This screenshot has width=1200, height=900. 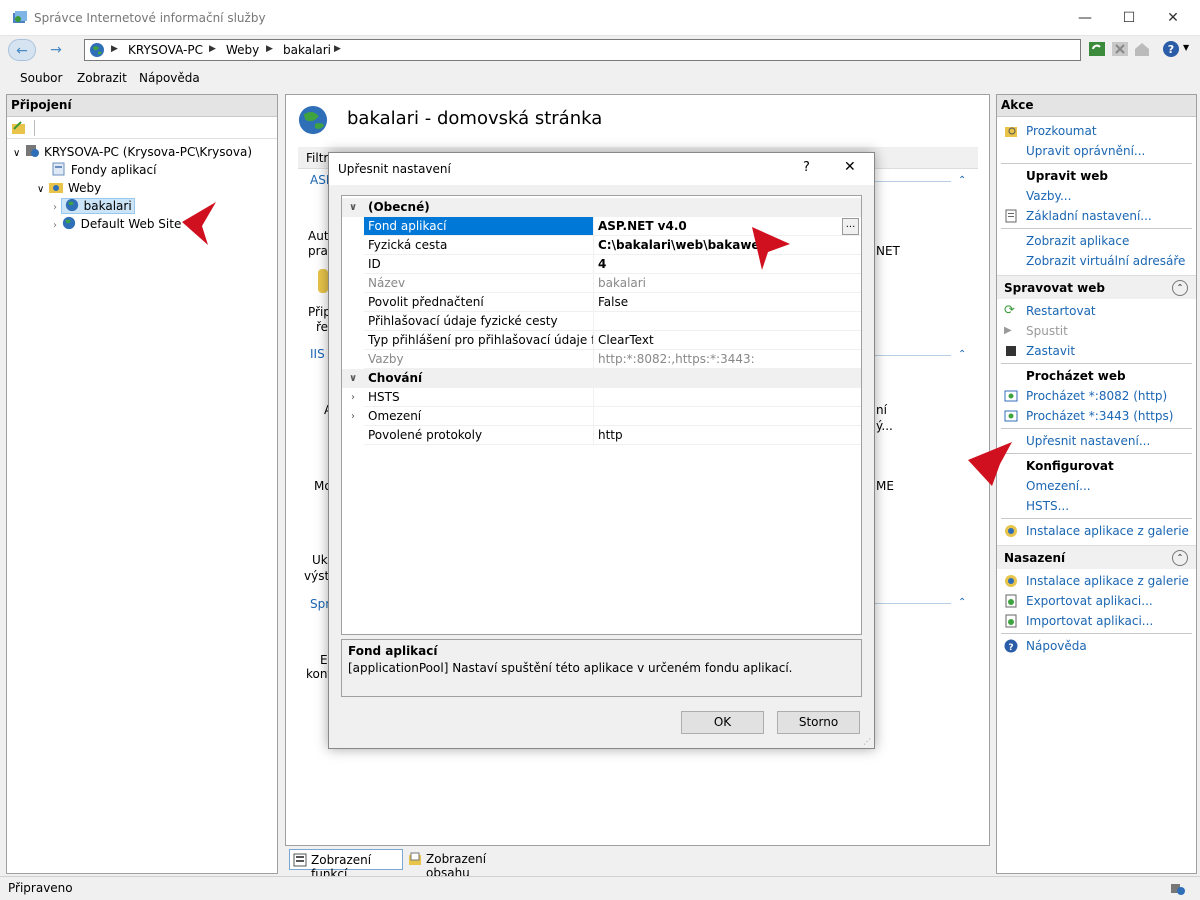 What do you see at coordinates (990, 464) in the screenshot?
I see `annotation-arrow-actions` at bounding box center [990, 464].